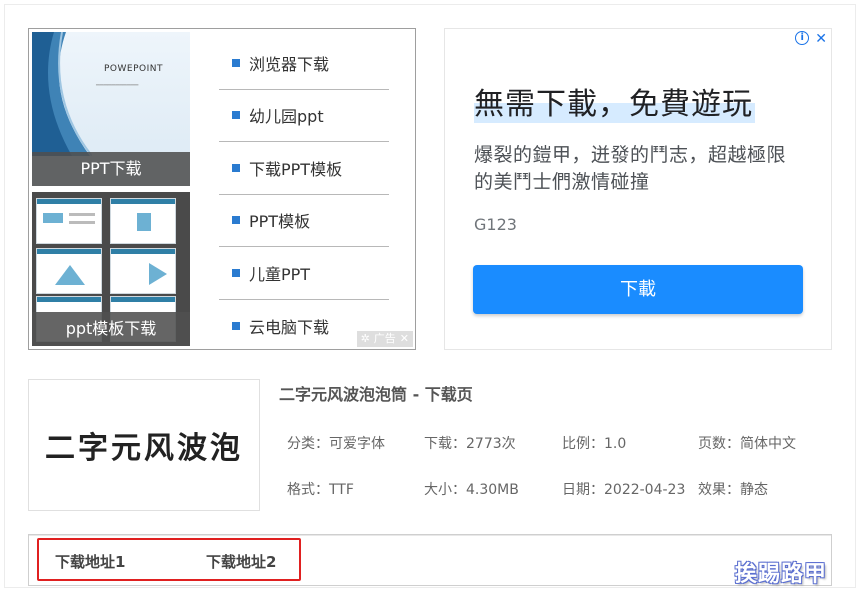 This screenshot has height=592, width=860. Describe the element at coordinates (811, 39) in the screenshot. I see `ad-controls: i ✕` at that location.